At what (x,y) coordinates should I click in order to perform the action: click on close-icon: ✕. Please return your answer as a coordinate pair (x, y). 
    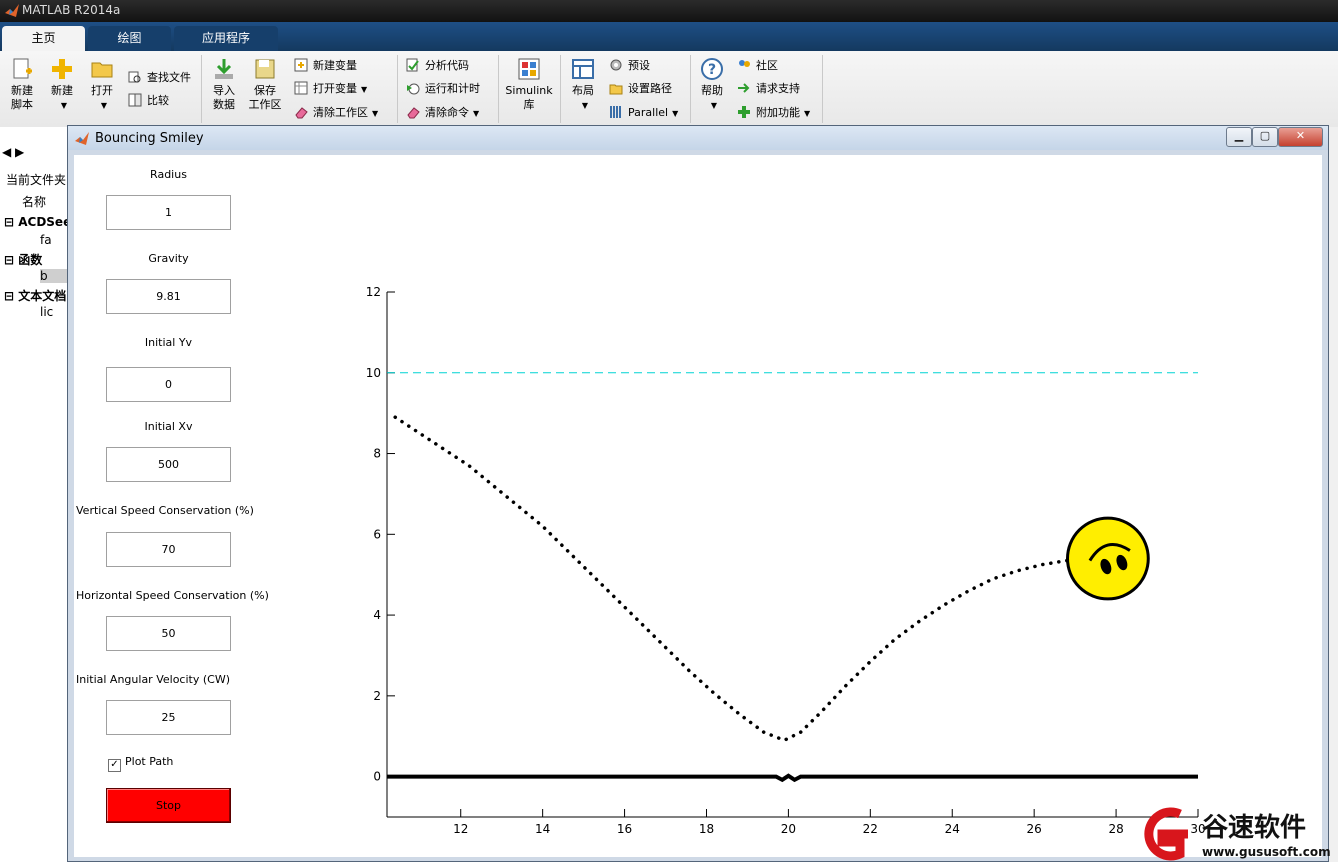
    Looking at the image, I should click on (1300, 135).